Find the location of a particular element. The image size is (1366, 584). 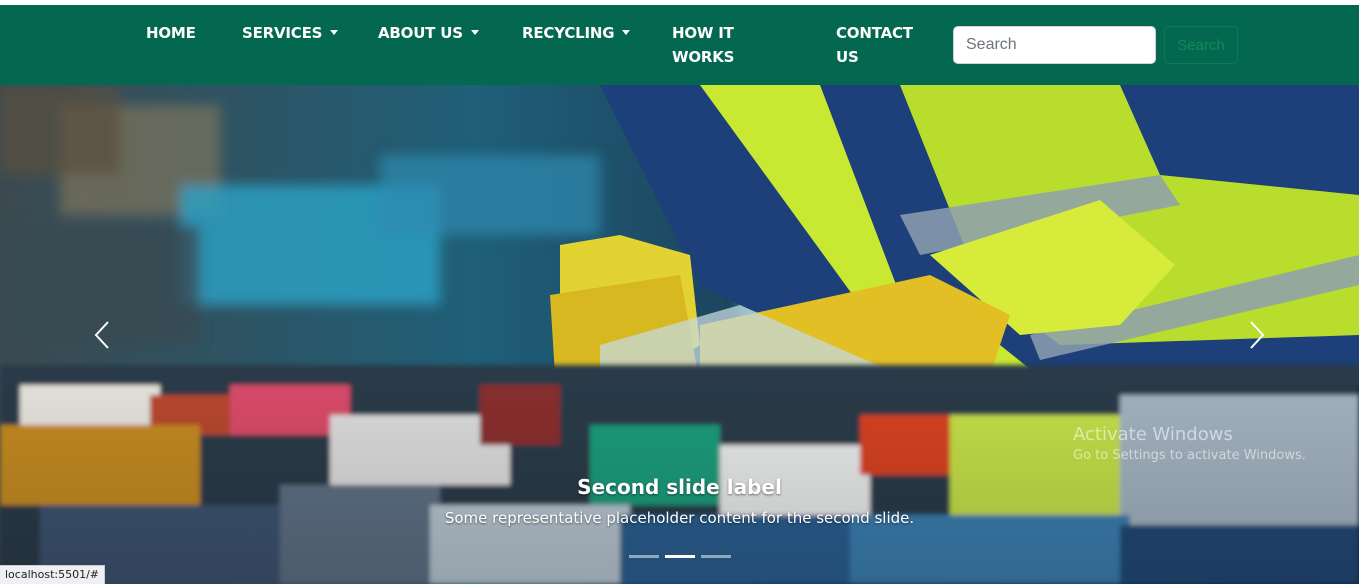

nav-contact-line2: US is located at coordinates (847, 57).